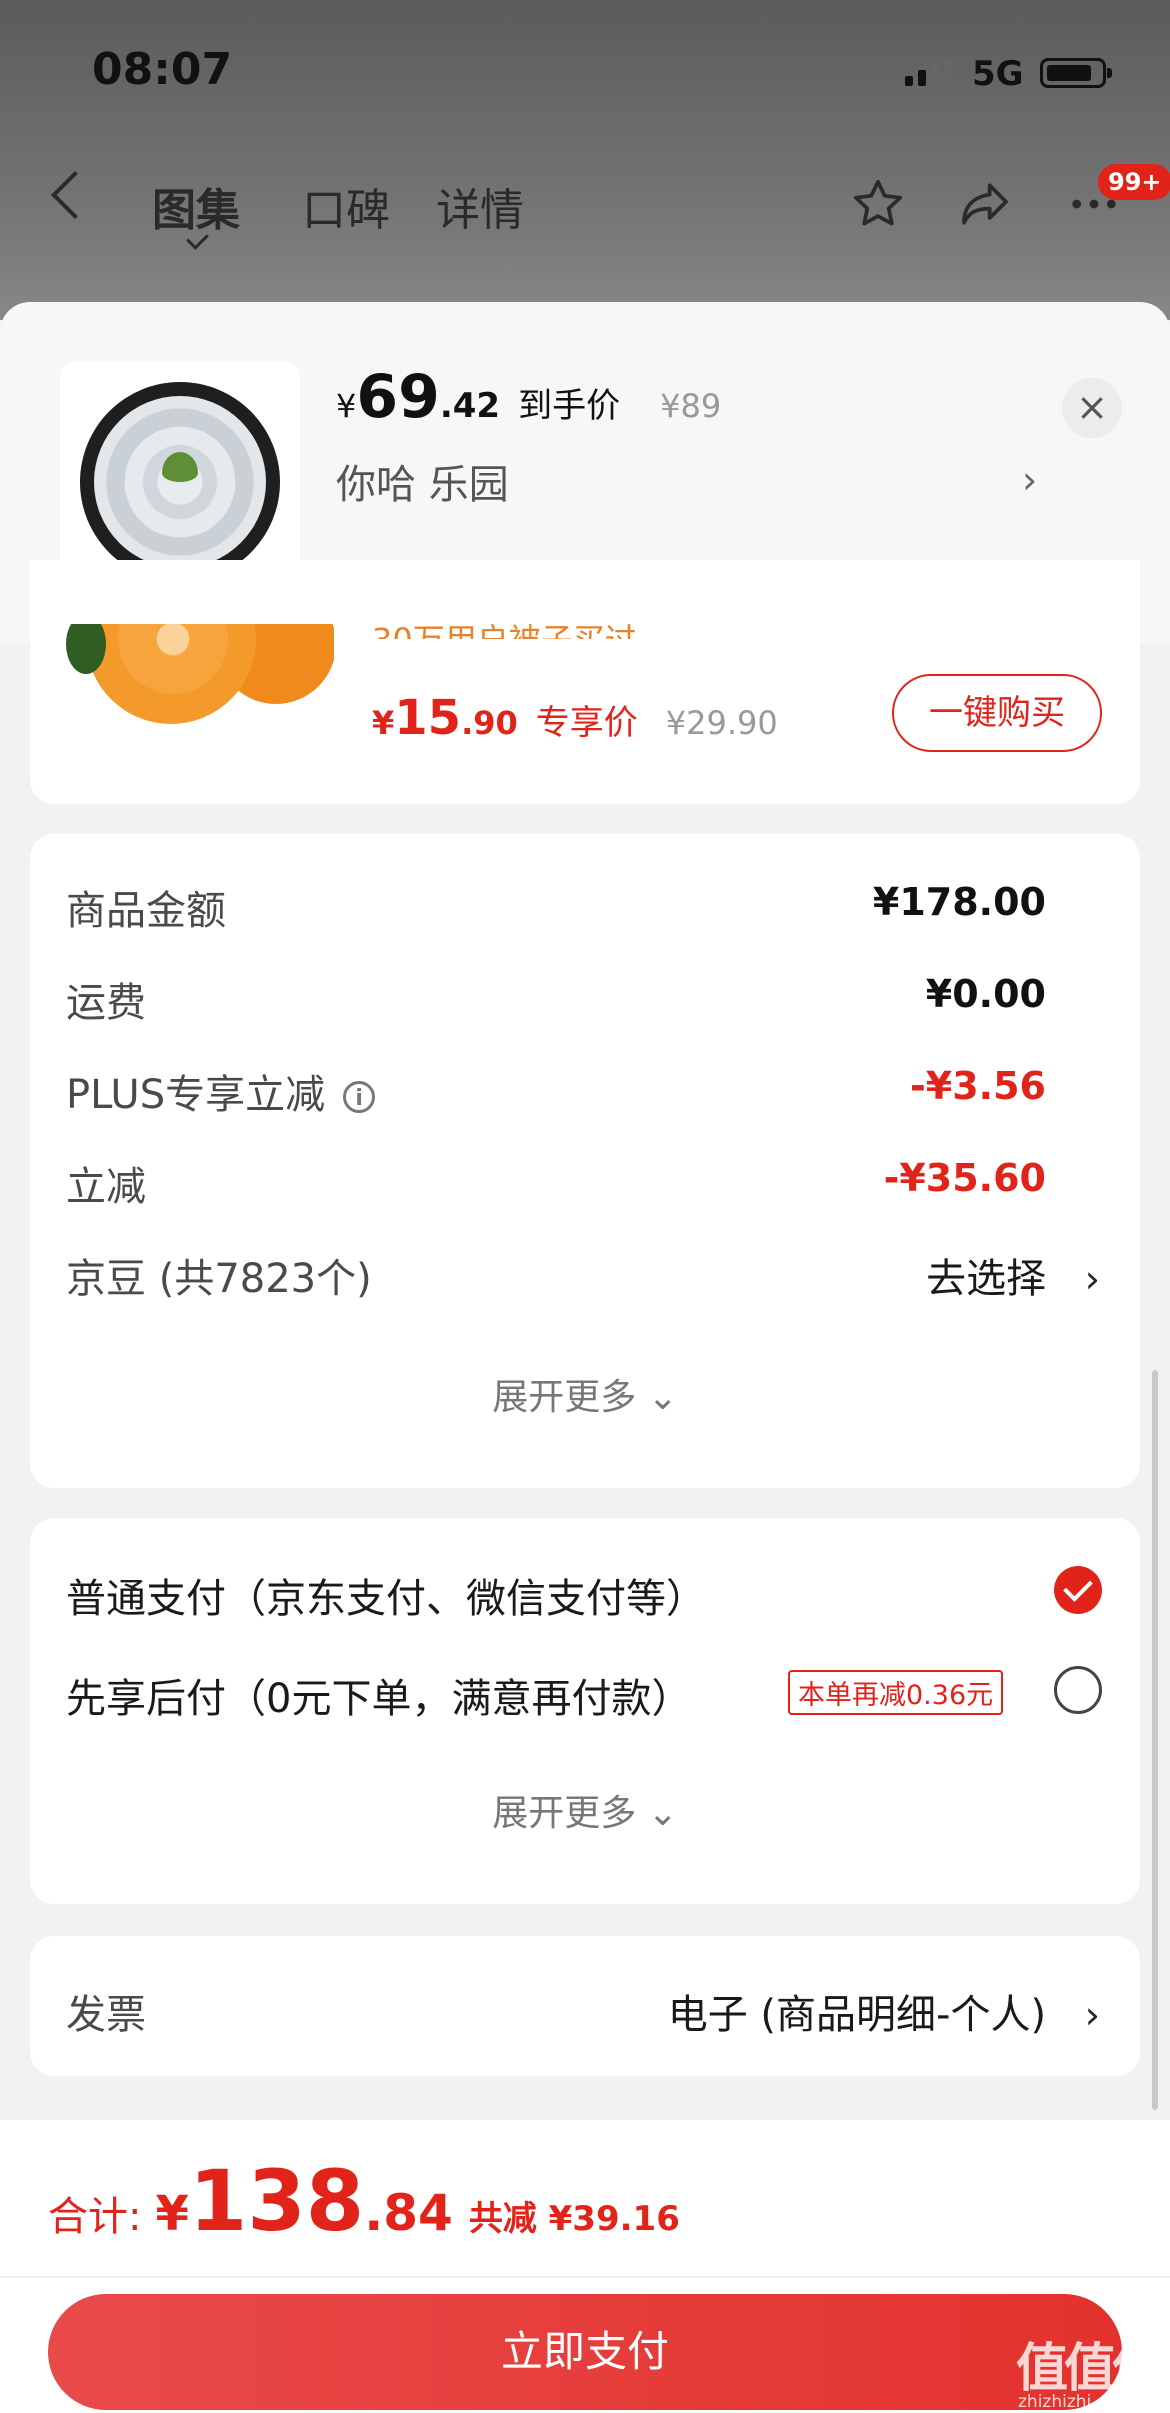 The height and width of the screenshot is (2413, 1170). What do you see at coordinates (106, 2015) in the screenshot?
I see `invoice-label: 发票` at bounding box center [106, 2015].